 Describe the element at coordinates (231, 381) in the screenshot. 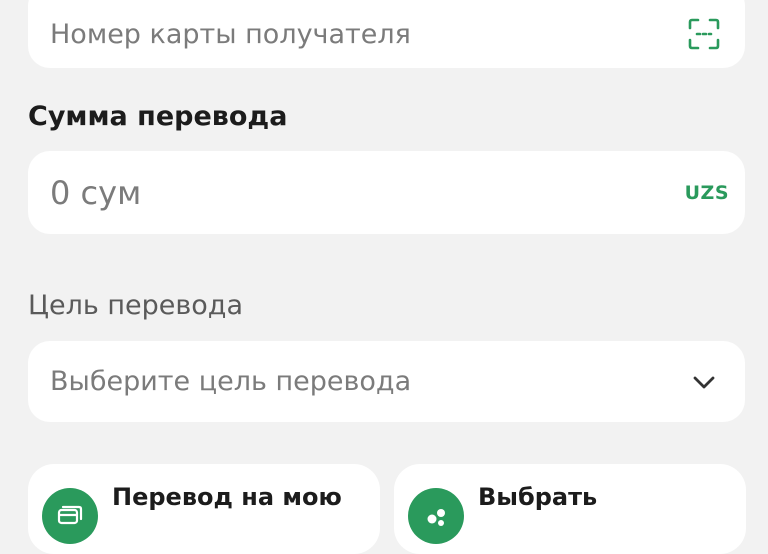

I see `purpose-placeholder: Выберите цель перевода` at that location.